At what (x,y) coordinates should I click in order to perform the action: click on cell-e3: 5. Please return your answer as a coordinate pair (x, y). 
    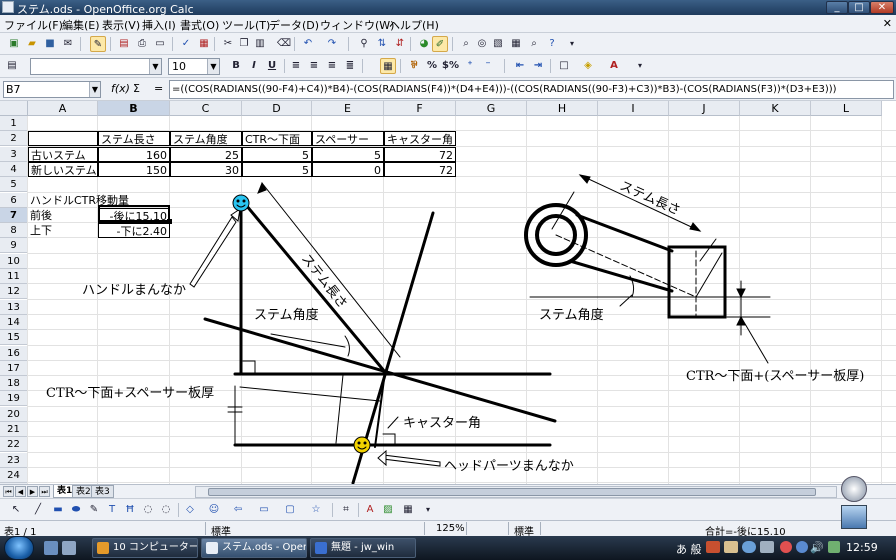
    Looking at the image, I should click on (348, 154).